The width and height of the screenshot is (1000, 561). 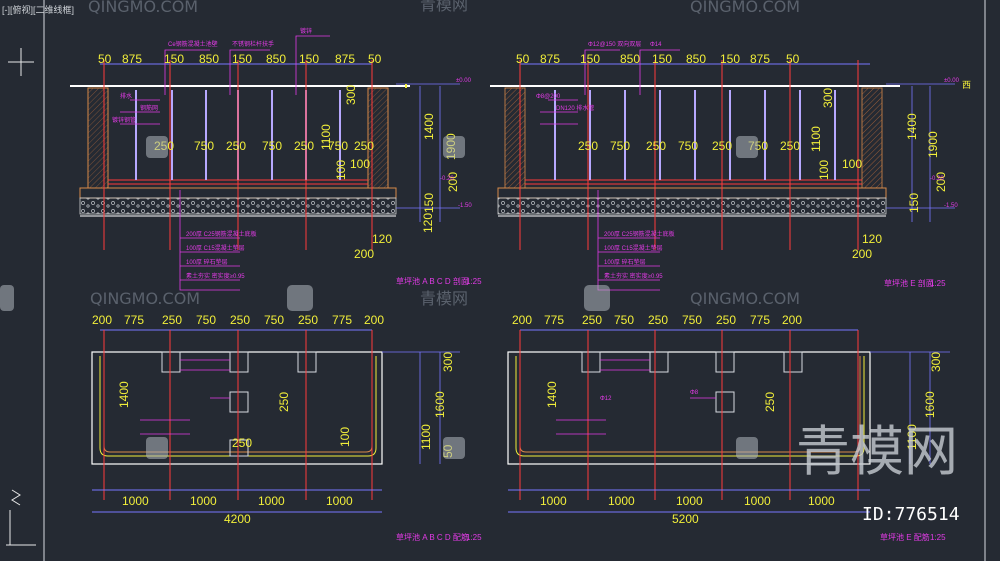 I want to click on plan-dim-side: 300, so click(x=448, y=362).